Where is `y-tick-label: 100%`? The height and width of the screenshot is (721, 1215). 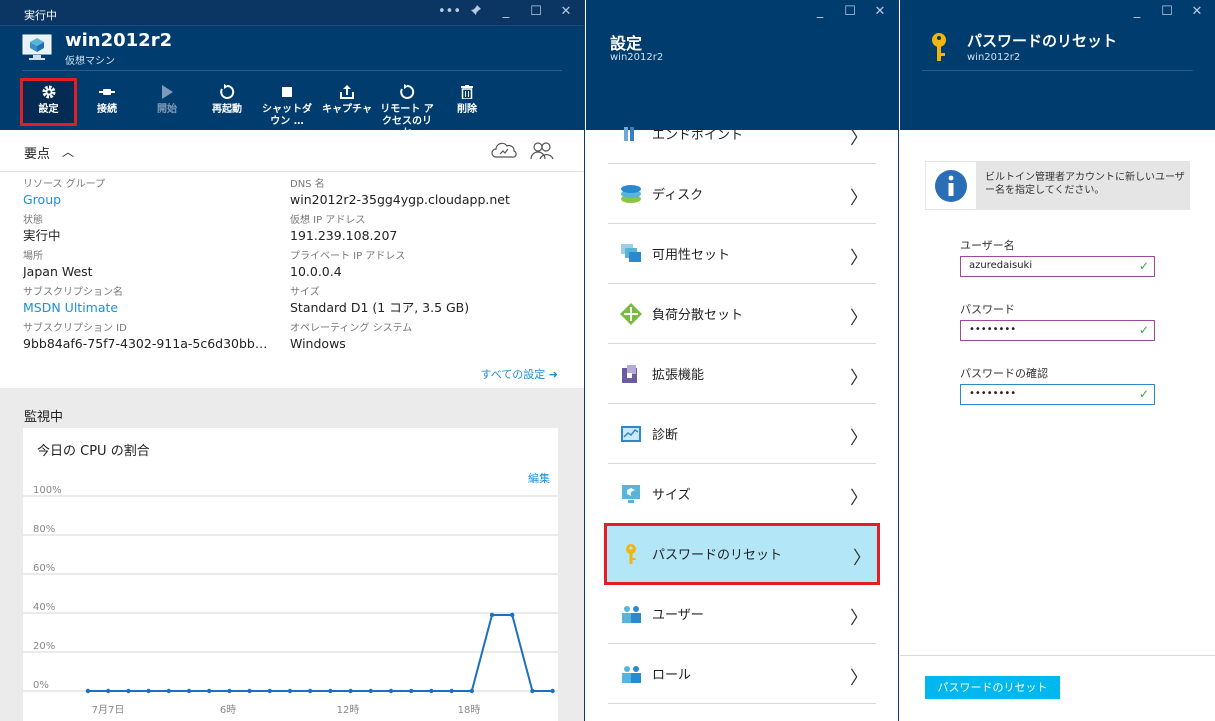
y-tick-label: 100% is located at coordinates (47, 490).